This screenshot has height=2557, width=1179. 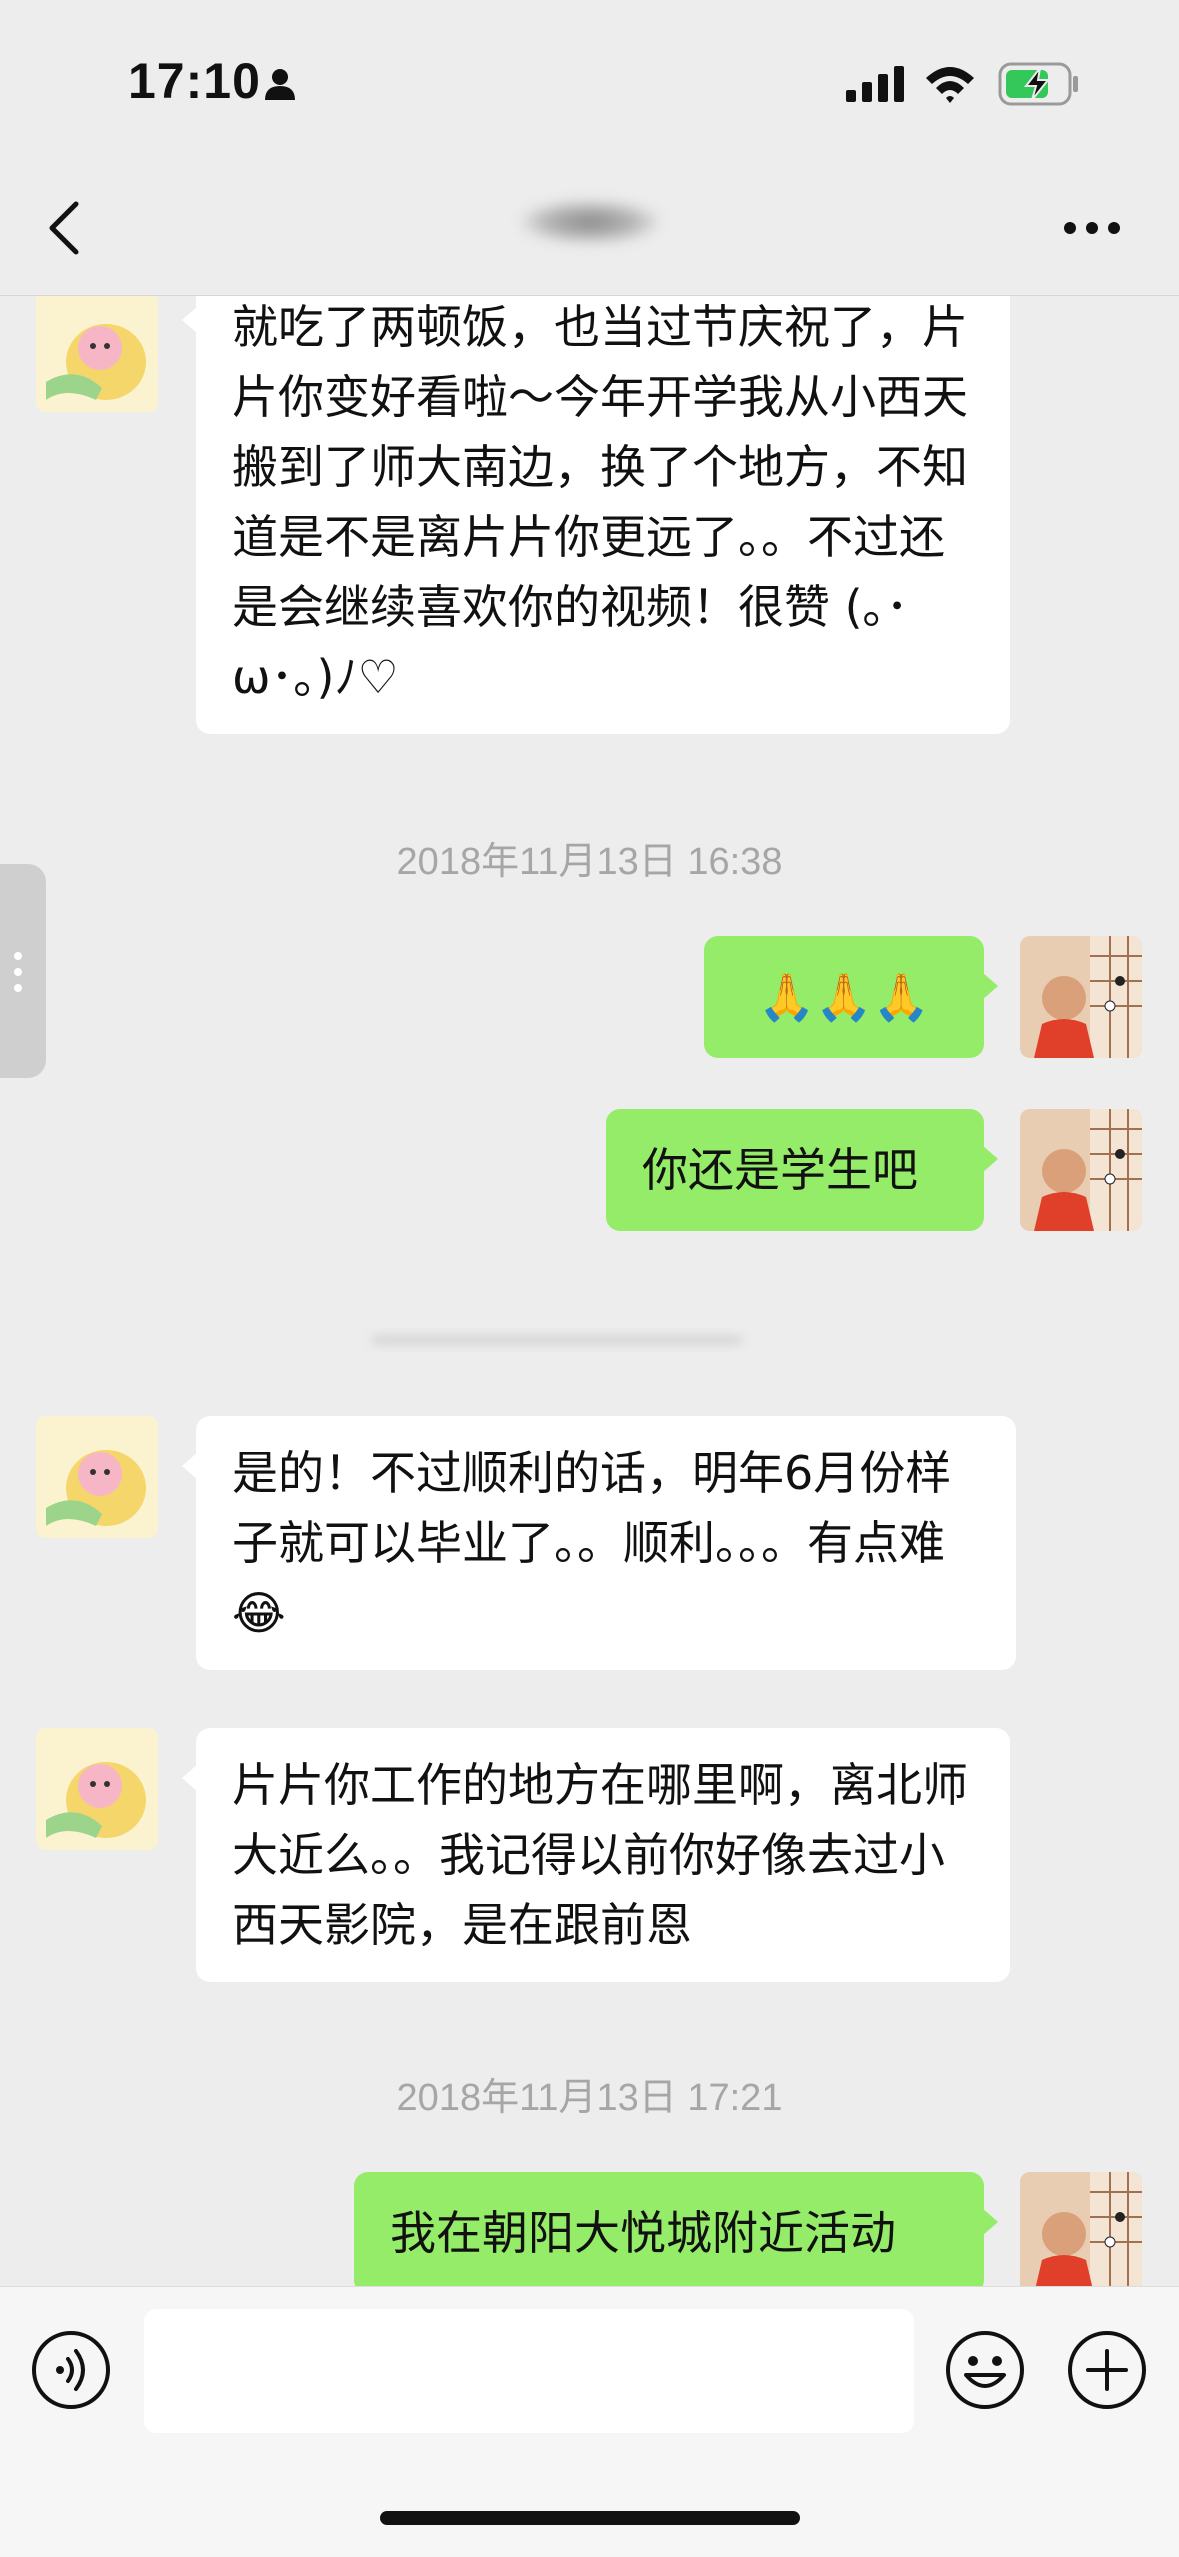 What do you see at coordinates (1107, 2372) in the screenshot?
I see `plus-icon` at bounding box center [1107, 2372].